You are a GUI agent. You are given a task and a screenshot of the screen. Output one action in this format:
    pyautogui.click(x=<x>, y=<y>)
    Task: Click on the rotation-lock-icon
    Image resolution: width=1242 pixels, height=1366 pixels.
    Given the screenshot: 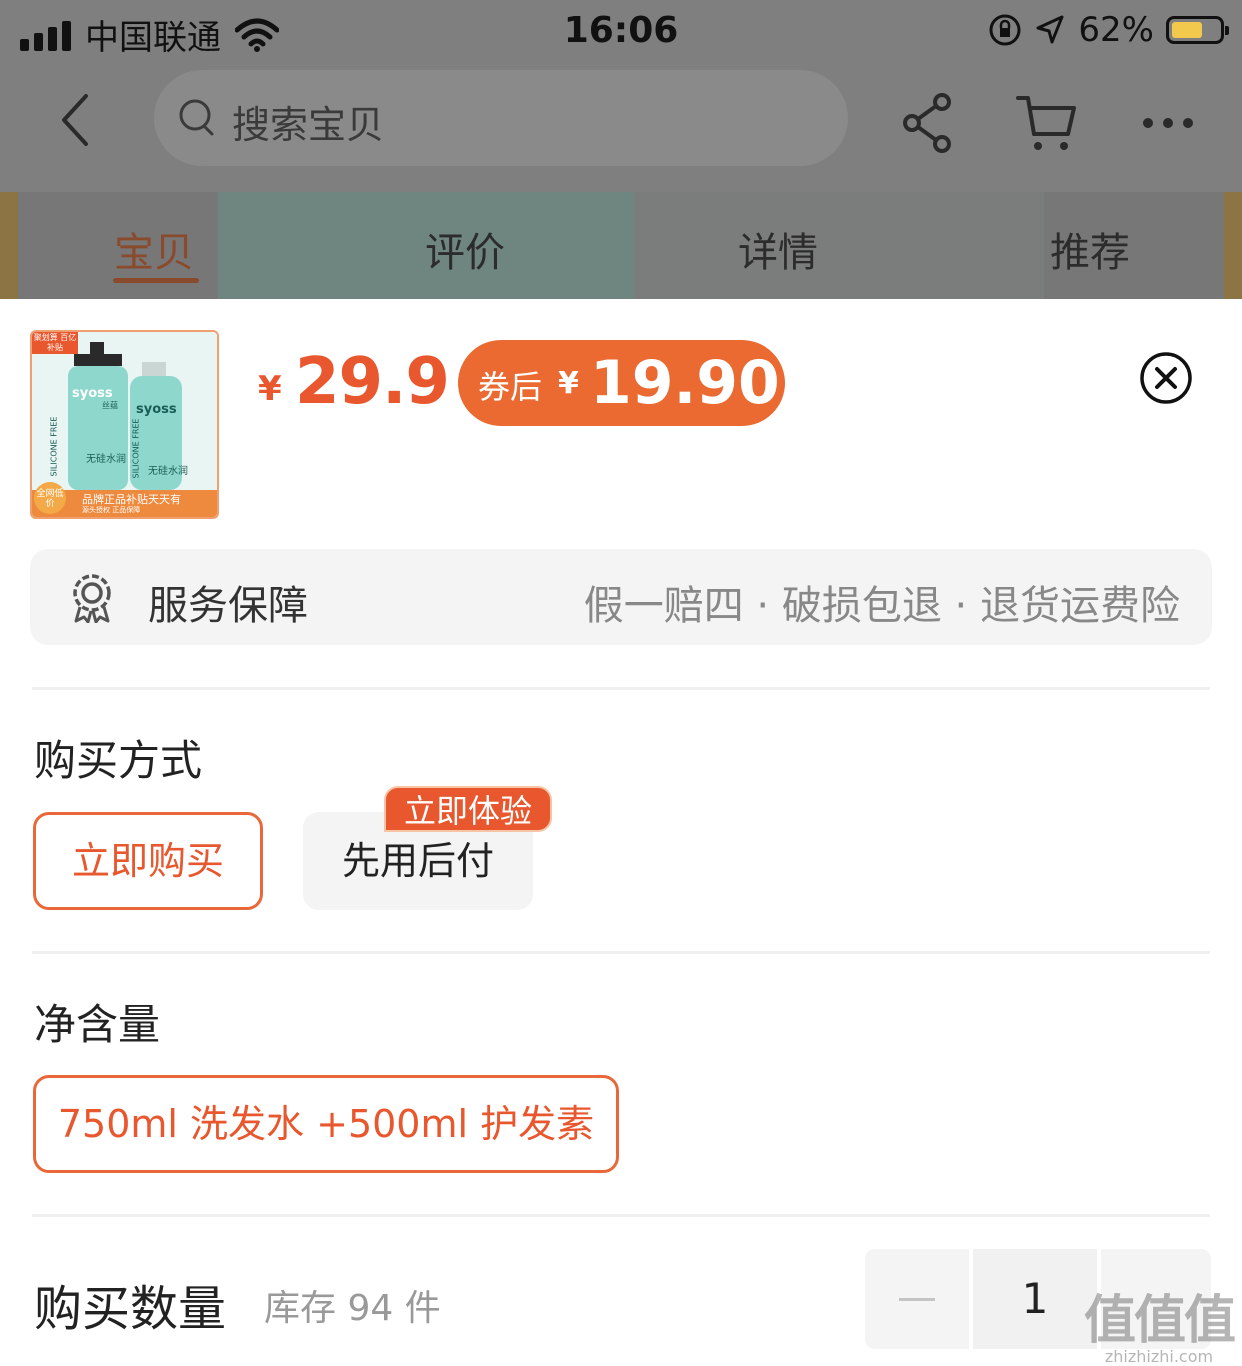 What is the action you would take?
    pyautogui.click(x=1005, y=30)
    